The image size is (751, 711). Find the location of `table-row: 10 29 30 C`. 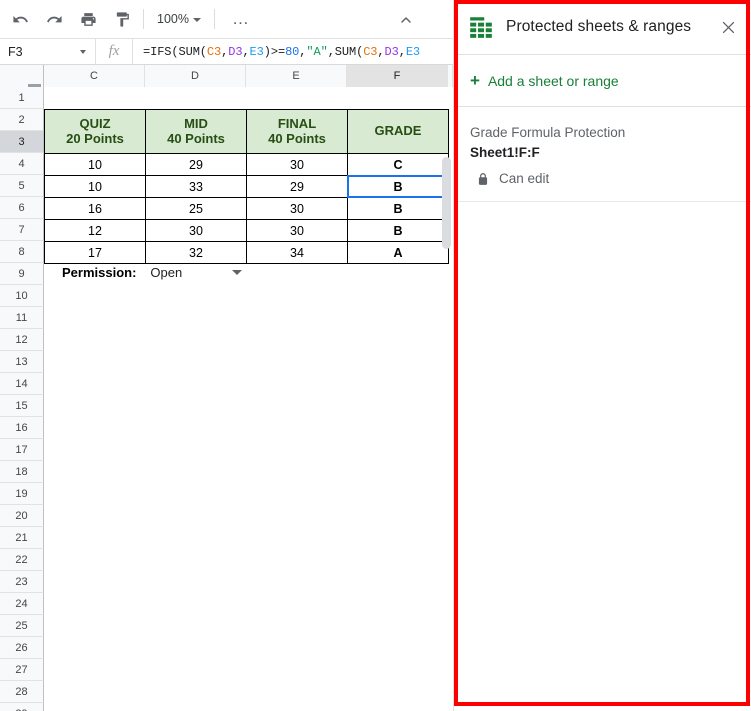

table-row: 10 29 30 C is located at coordinates (246, 164).